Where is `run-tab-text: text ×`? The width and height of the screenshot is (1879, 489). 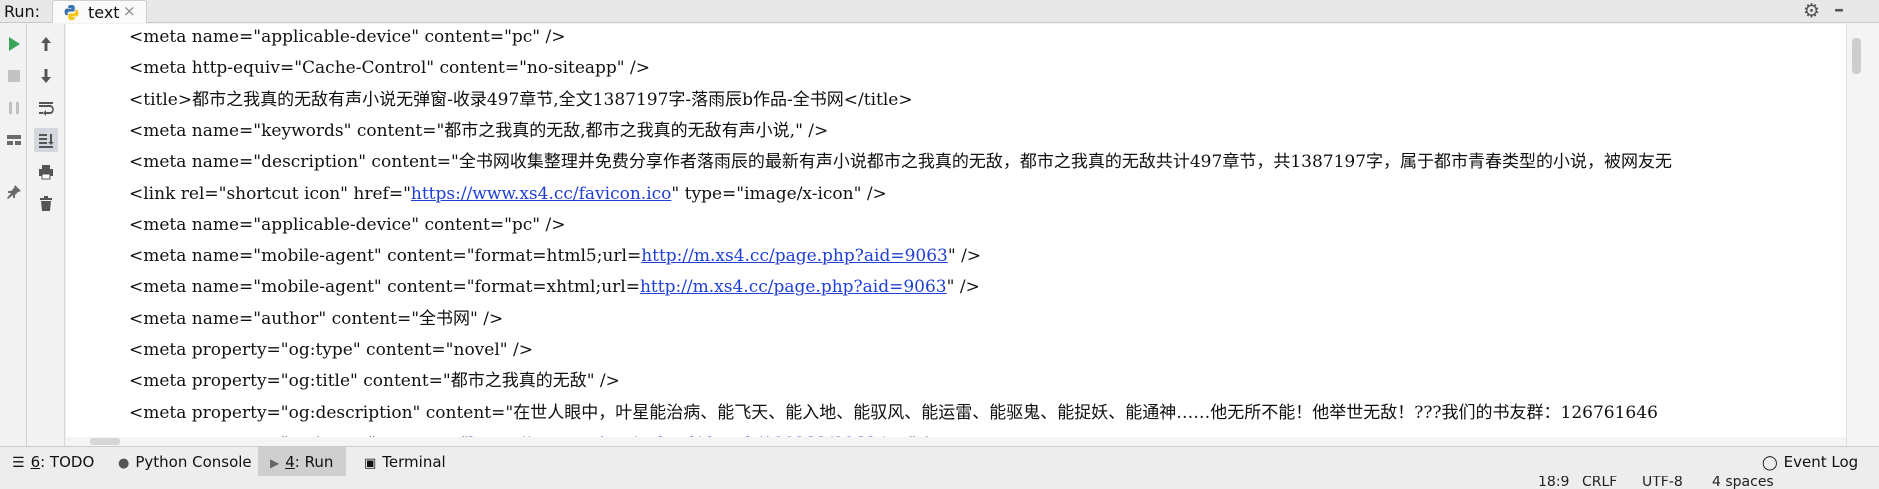
run-tab-text: text × is located at coordinates (99, 11).